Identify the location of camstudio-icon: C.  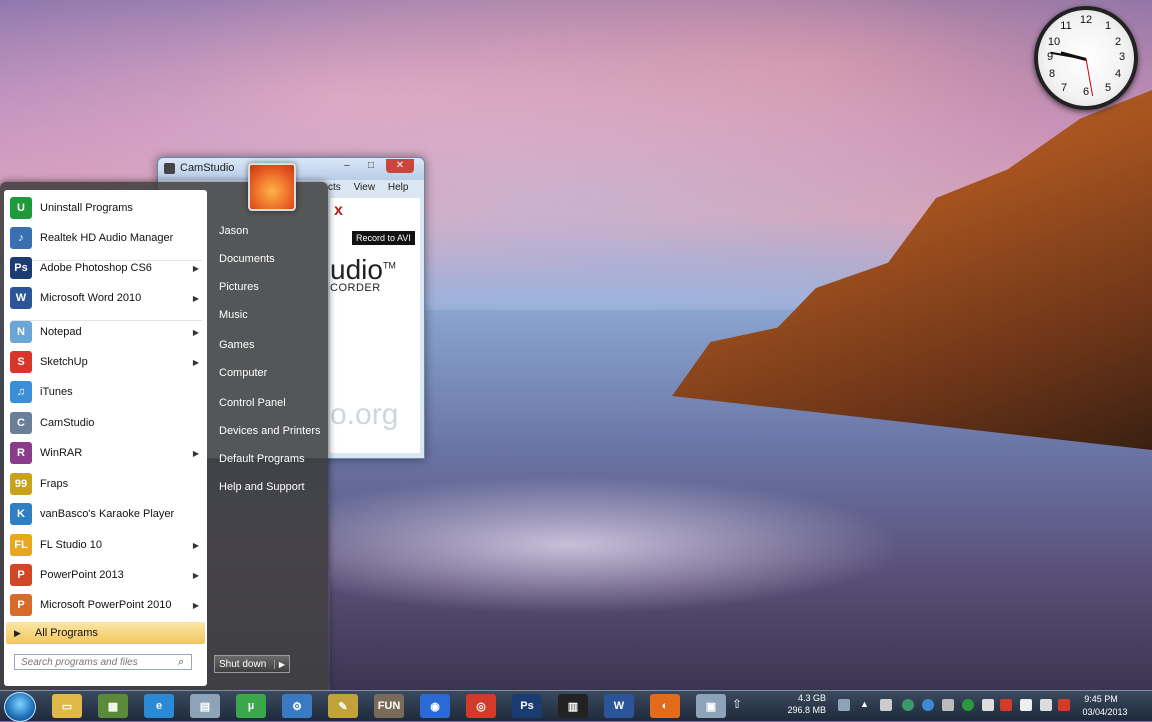
(21, 423).